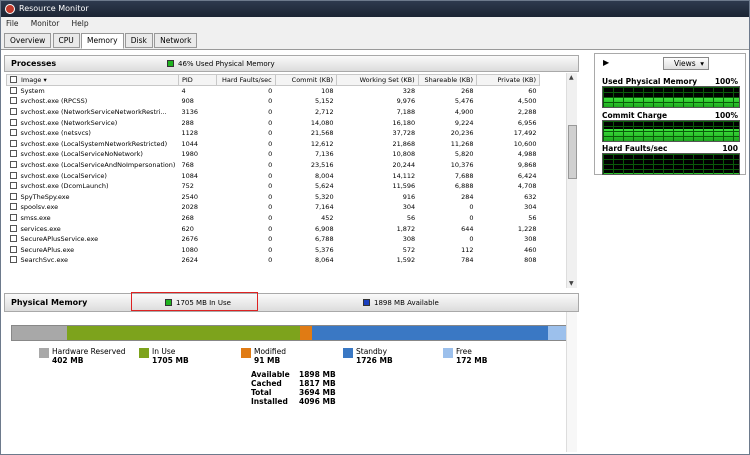  Describe the element at coordinates (635, 148) in the screenshot. I see `graph-title: Hard Faults/sec` at that location.